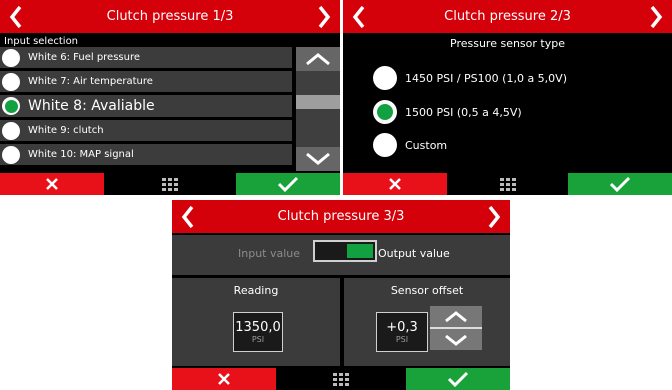 The width and height of the screenshot is (672, 390). I want to click on screen-title: Clutch pressure 2/3, so click(507, 16).